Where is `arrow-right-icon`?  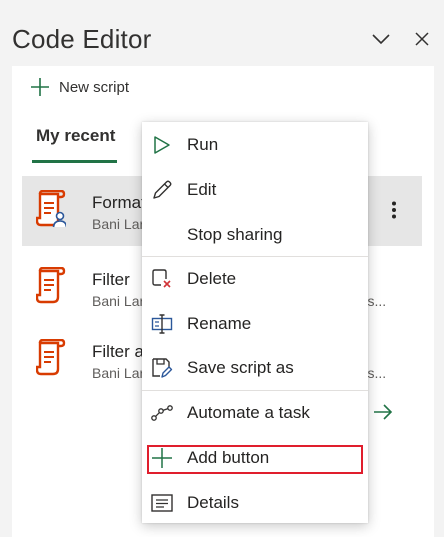
arrow-right-icon is located at coordinates (383, 412).